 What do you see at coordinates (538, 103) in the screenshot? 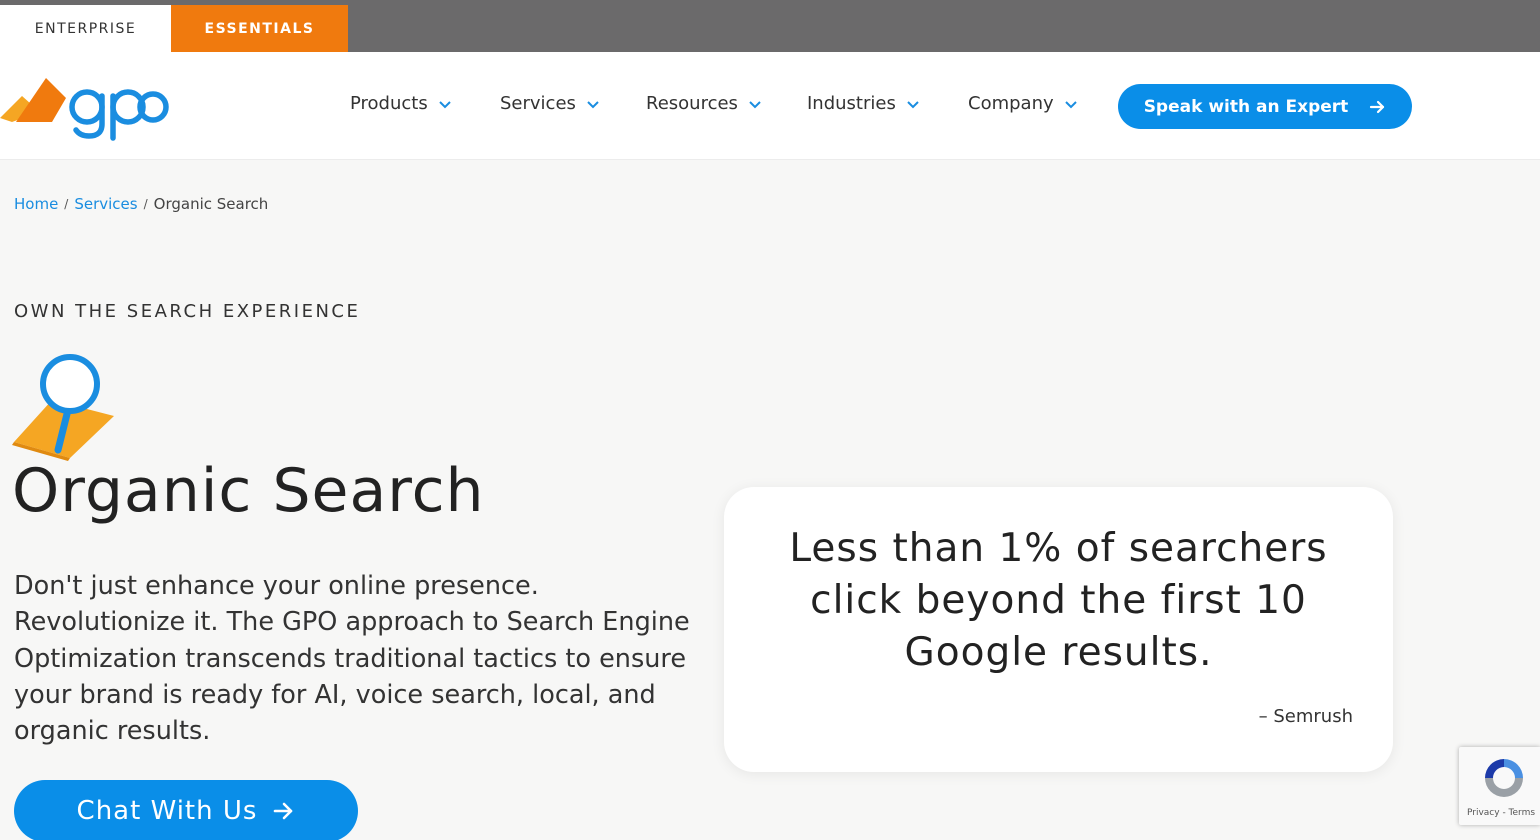
I see `nav-services-label: Services` at bounding box center [538, 103].